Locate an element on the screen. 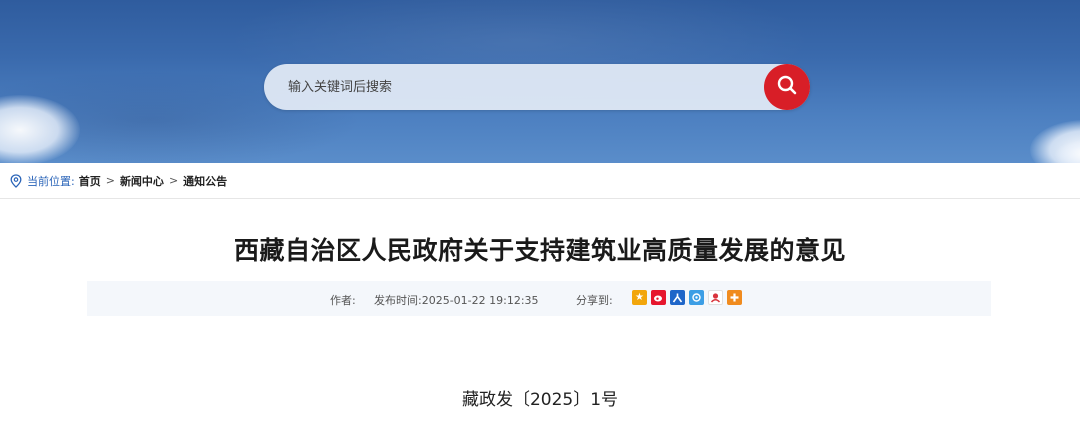 The image size is (1080, 441). search-icon is located at coordinates (787, 87).